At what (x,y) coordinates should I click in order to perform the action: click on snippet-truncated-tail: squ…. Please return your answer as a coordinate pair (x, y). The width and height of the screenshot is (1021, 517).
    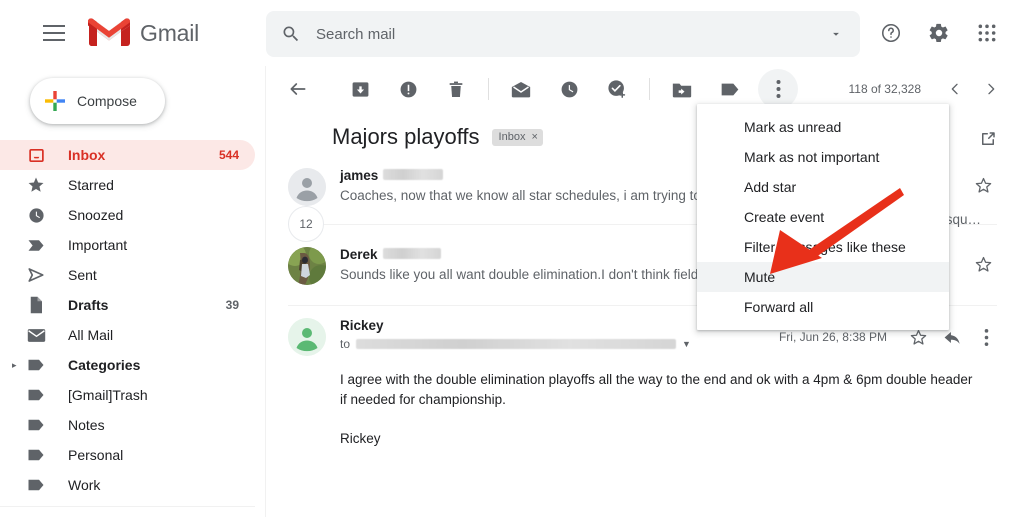
    Looking at the image, I should click on (963, 219).